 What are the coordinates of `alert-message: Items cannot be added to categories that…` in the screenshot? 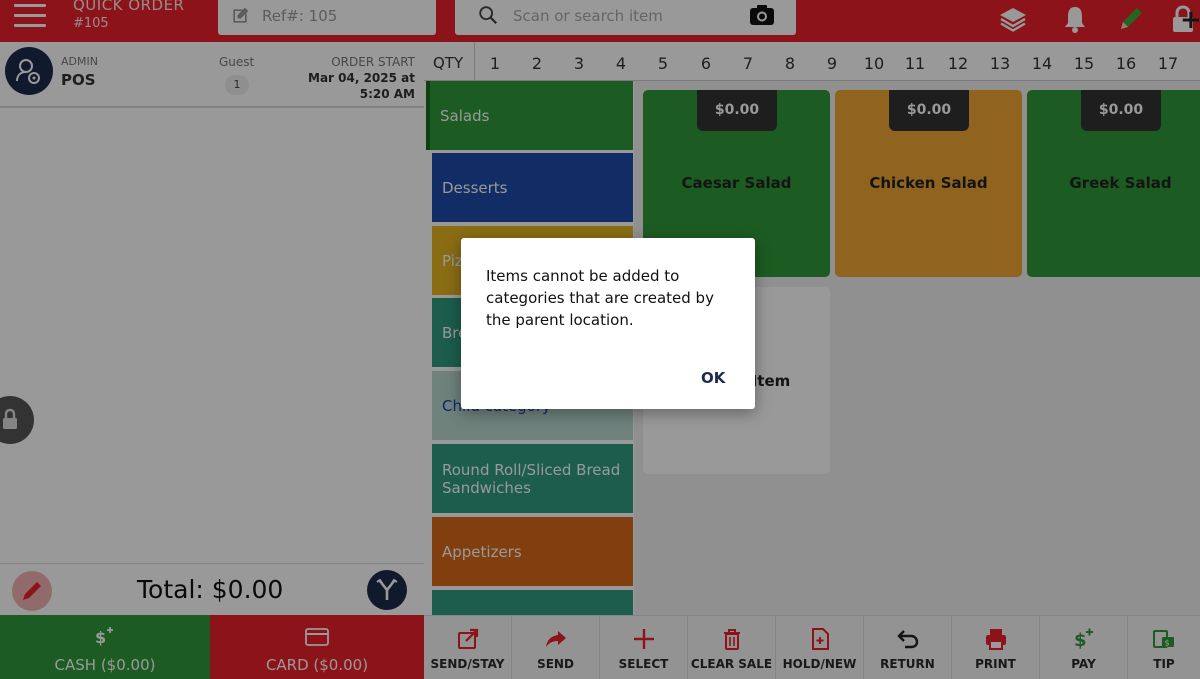 It's located at (600, 298).